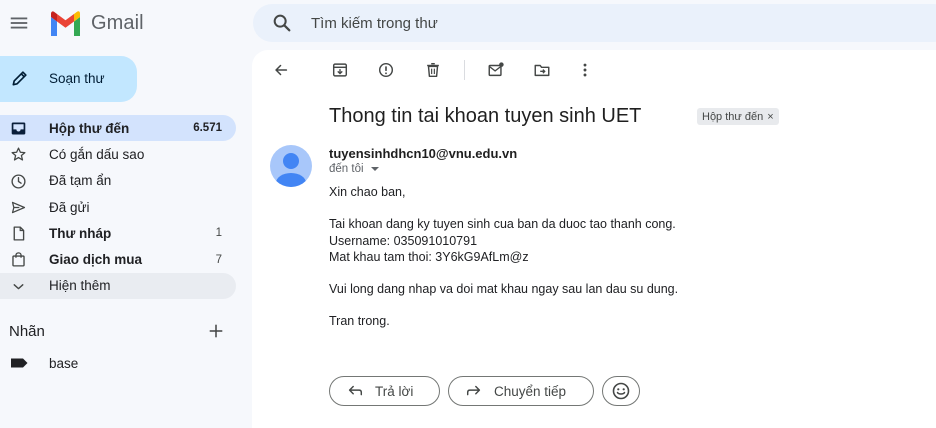 The height and width of the screenshot is (428, 936). What do you see at coordinates (346, 169) in the screenshot?
I see `recipient-label: đến tôi` at bounding box center [346, 169].